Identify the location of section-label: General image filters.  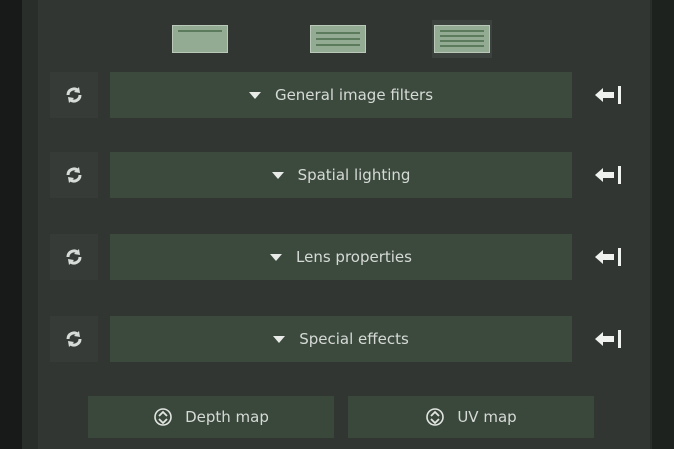
(354, 95).